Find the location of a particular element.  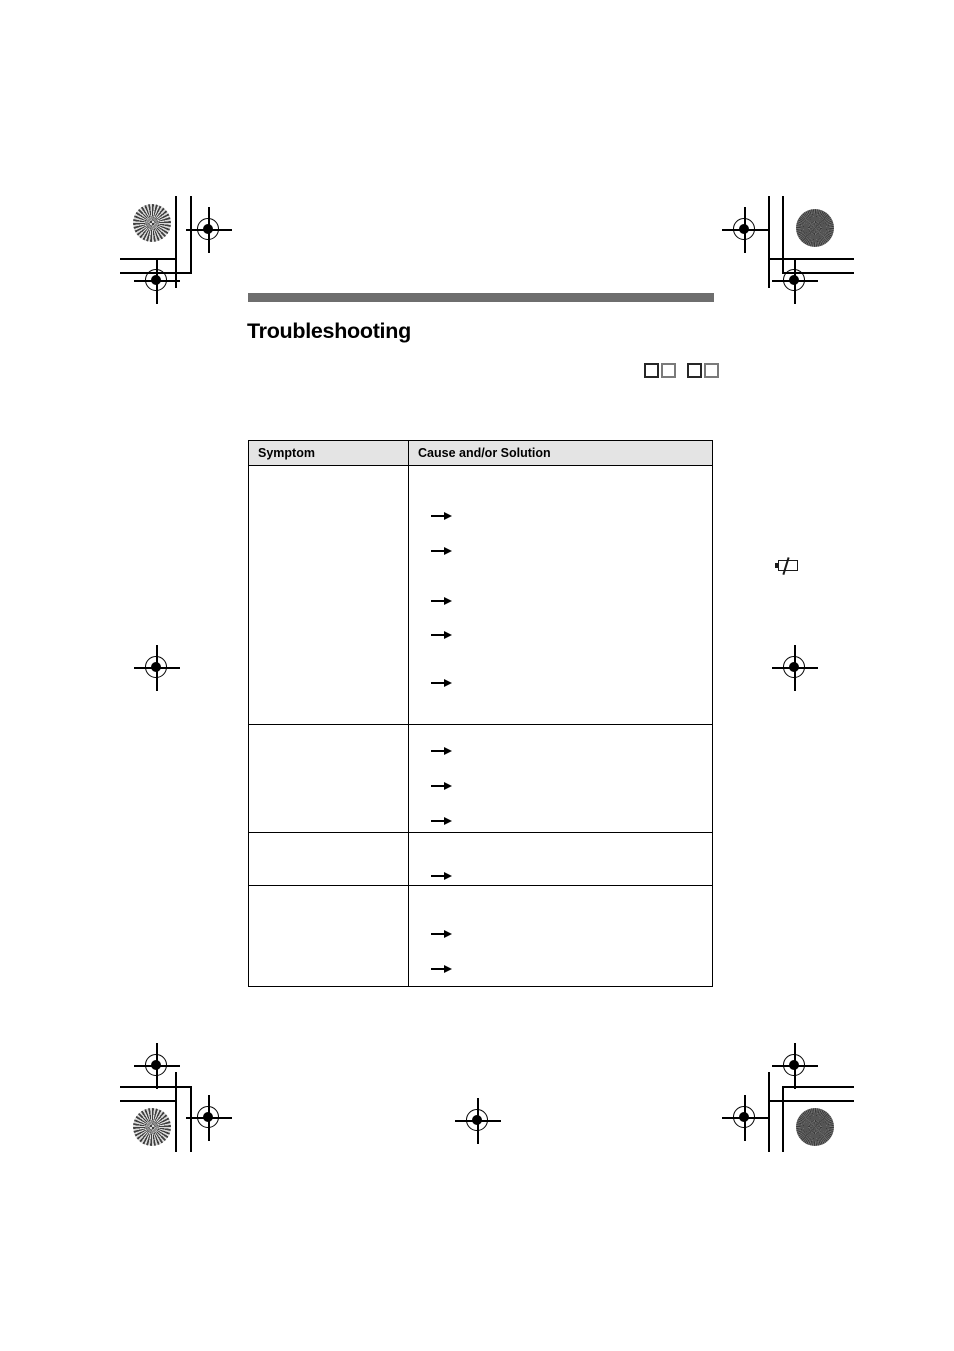

halftone-patch-bottom-left is located at coordinates (152, 1127).